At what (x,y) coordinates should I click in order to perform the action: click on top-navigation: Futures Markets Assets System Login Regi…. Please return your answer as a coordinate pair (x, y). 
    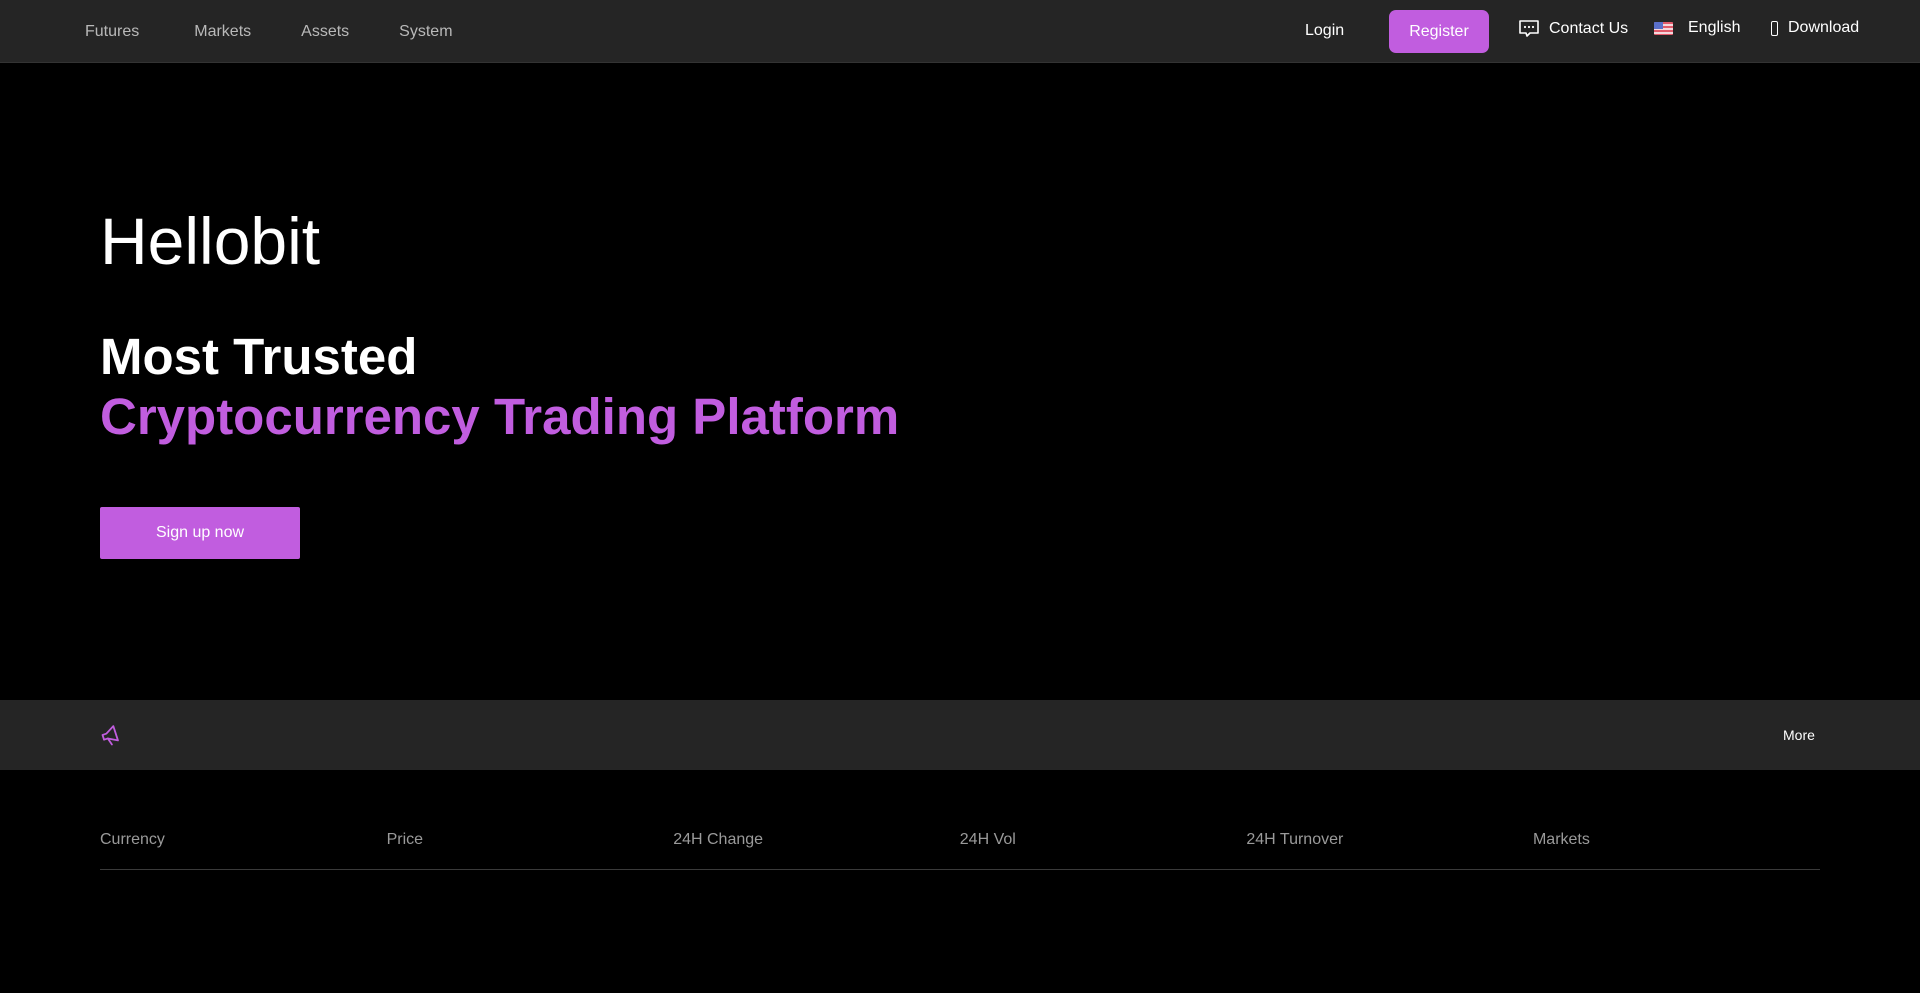
    Looking at the image, I should click on (960, 31).